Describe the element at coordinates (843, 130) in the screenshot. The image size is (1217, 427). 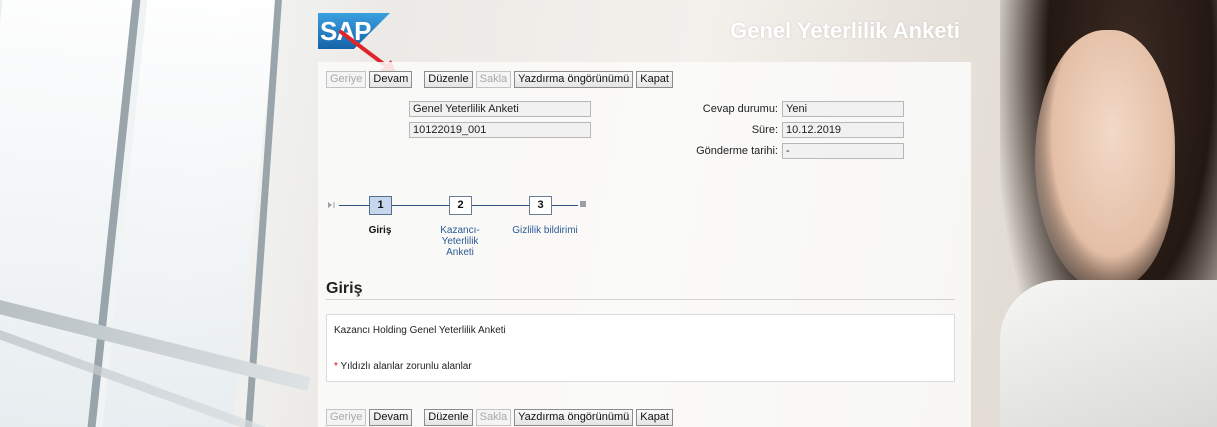
I see `duration-field: 10.12.2019` at that location.